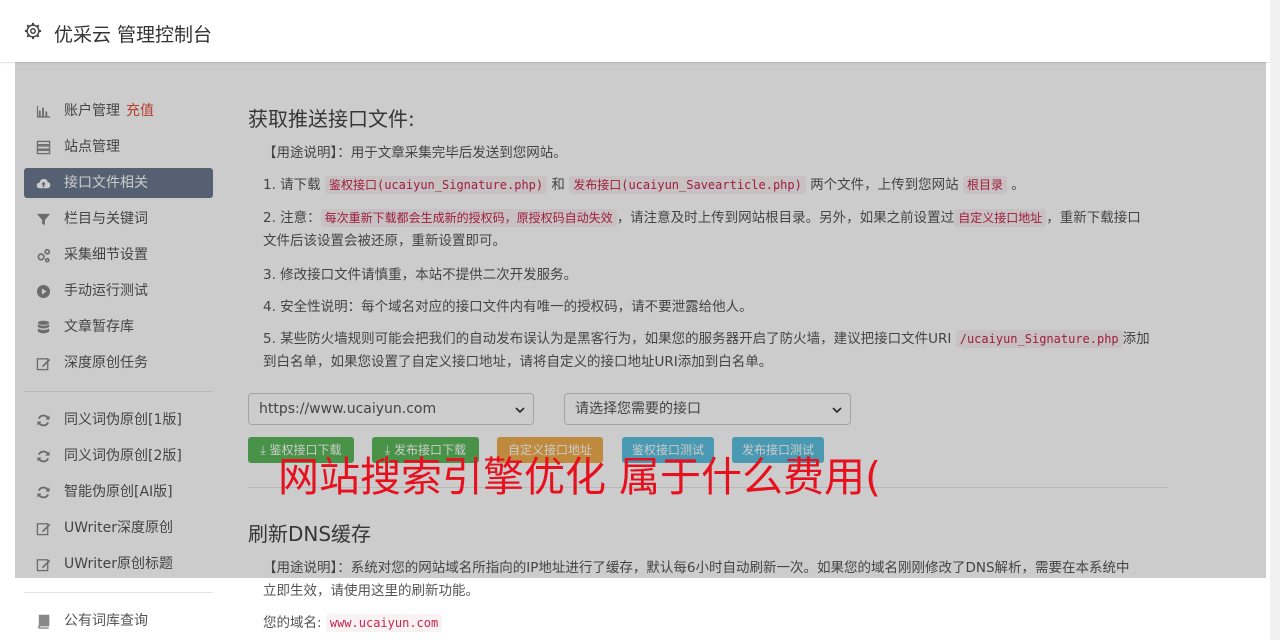  I want to click on sidebar-item-public-dictionary: 公有词库查询, so click(118, 621).